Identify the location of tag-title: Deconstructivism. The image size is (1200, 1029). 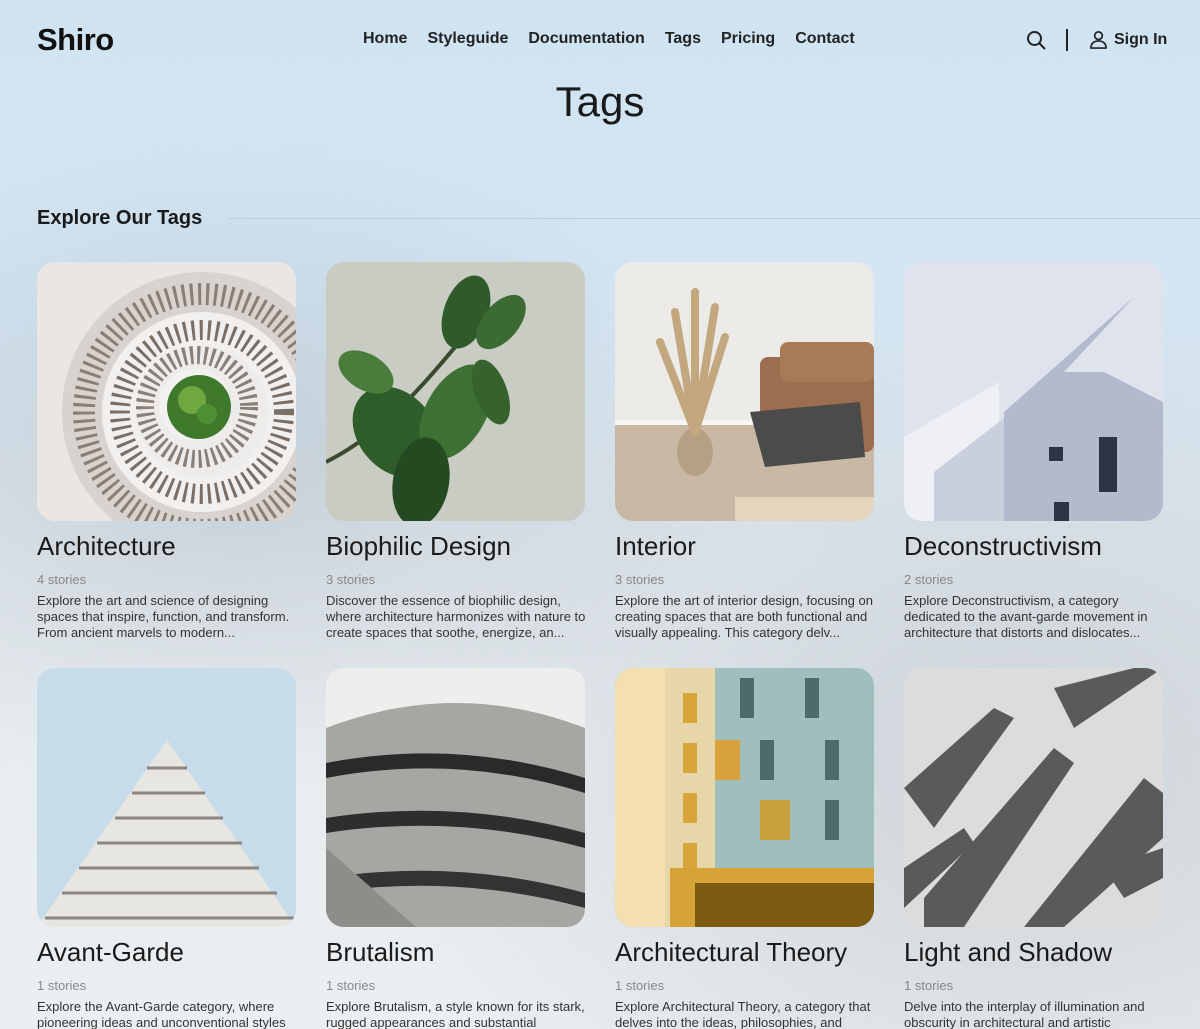
(1034, 546).